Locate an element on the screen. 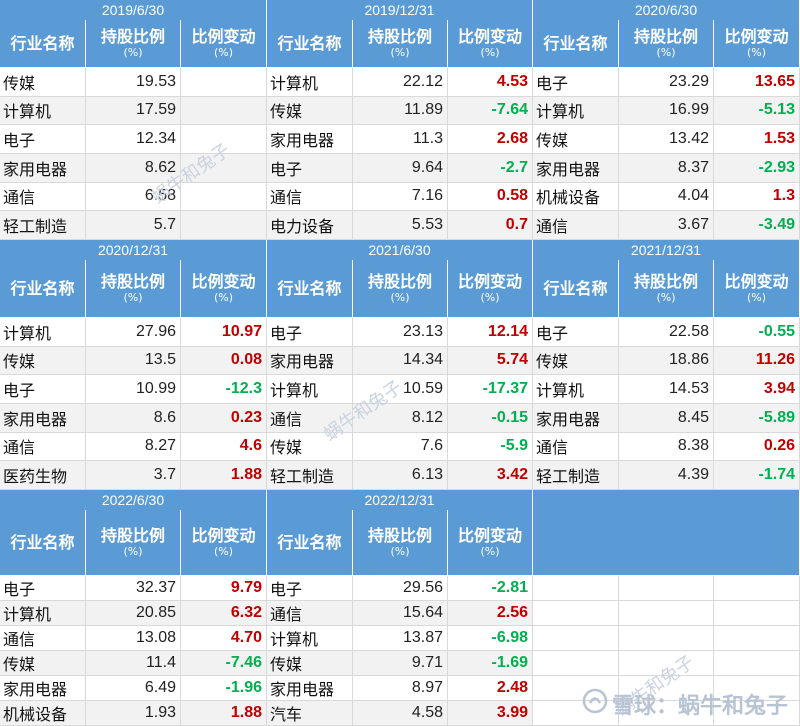  change-value: 10.97 is located at coordinates (224, 332).